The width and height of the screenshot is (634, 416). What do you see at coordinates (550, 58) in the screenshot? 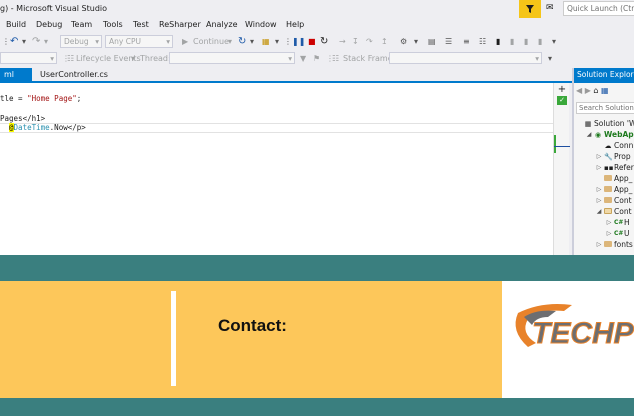
I see `toolbar2-overflow-icon: ▾` at bounding box center [550, 58].